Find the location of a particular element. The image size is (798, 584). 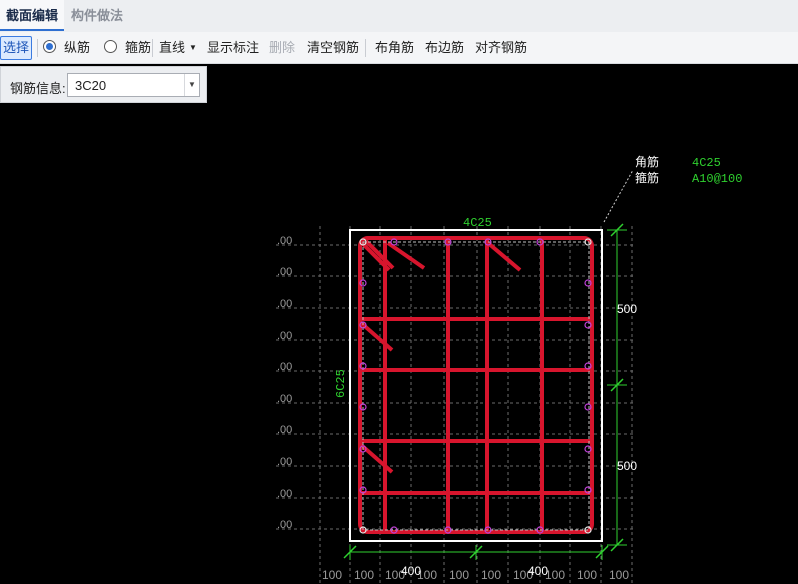

rebar-info-value: 3C20 is located at coordinates (91, 85).